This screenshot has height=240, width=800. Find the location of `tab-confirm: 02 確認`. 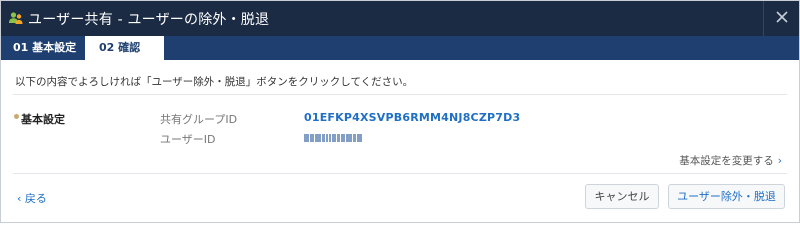

tab-confirm: 02 確認 is located at coordinates (124, 48).